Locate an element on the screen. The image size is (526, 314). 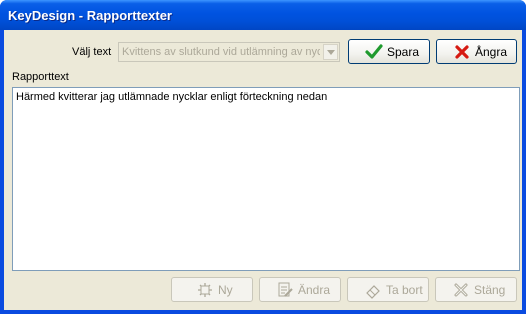
new-button: Ny is located at coordinates (212, 289).